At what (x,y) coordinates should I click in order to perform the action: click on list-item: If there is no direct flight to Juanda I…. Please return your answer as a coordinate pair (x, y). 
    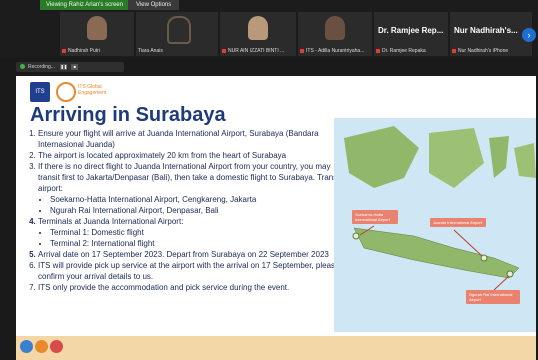
    Looking at the image, I should click on (190, 188).